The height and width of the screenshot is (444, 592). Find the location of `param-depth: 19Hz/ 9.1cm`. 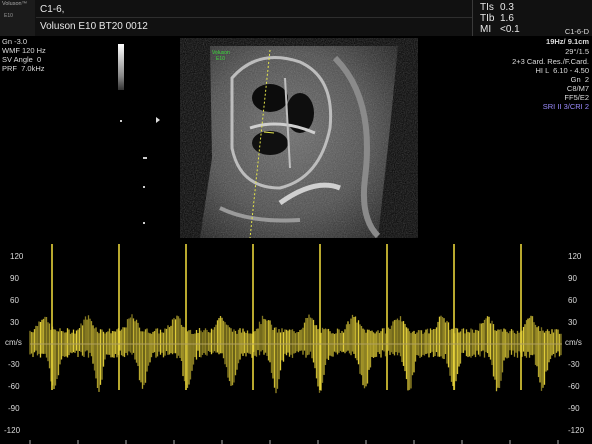

param-depth: 19Hz/ 9.1cm is located at coordinates (567, 41).